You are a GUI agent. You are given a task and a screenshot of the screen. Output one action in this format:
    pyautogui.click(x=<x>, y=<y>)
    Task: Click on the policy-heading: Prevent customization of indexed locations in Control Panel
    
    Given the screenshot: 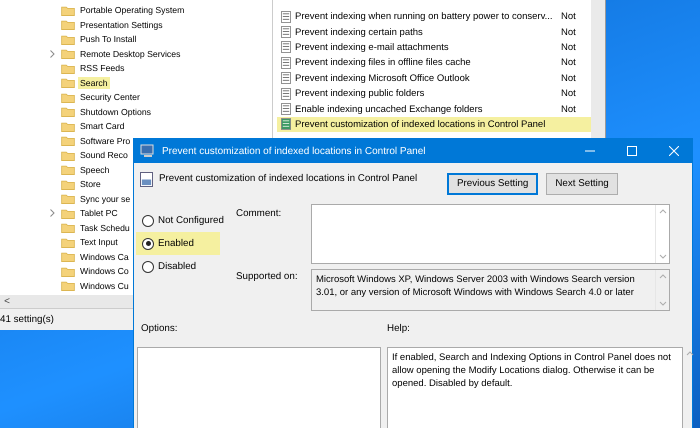 What is the action you would take?
    pyautogui.click(x=288, y=178)
    